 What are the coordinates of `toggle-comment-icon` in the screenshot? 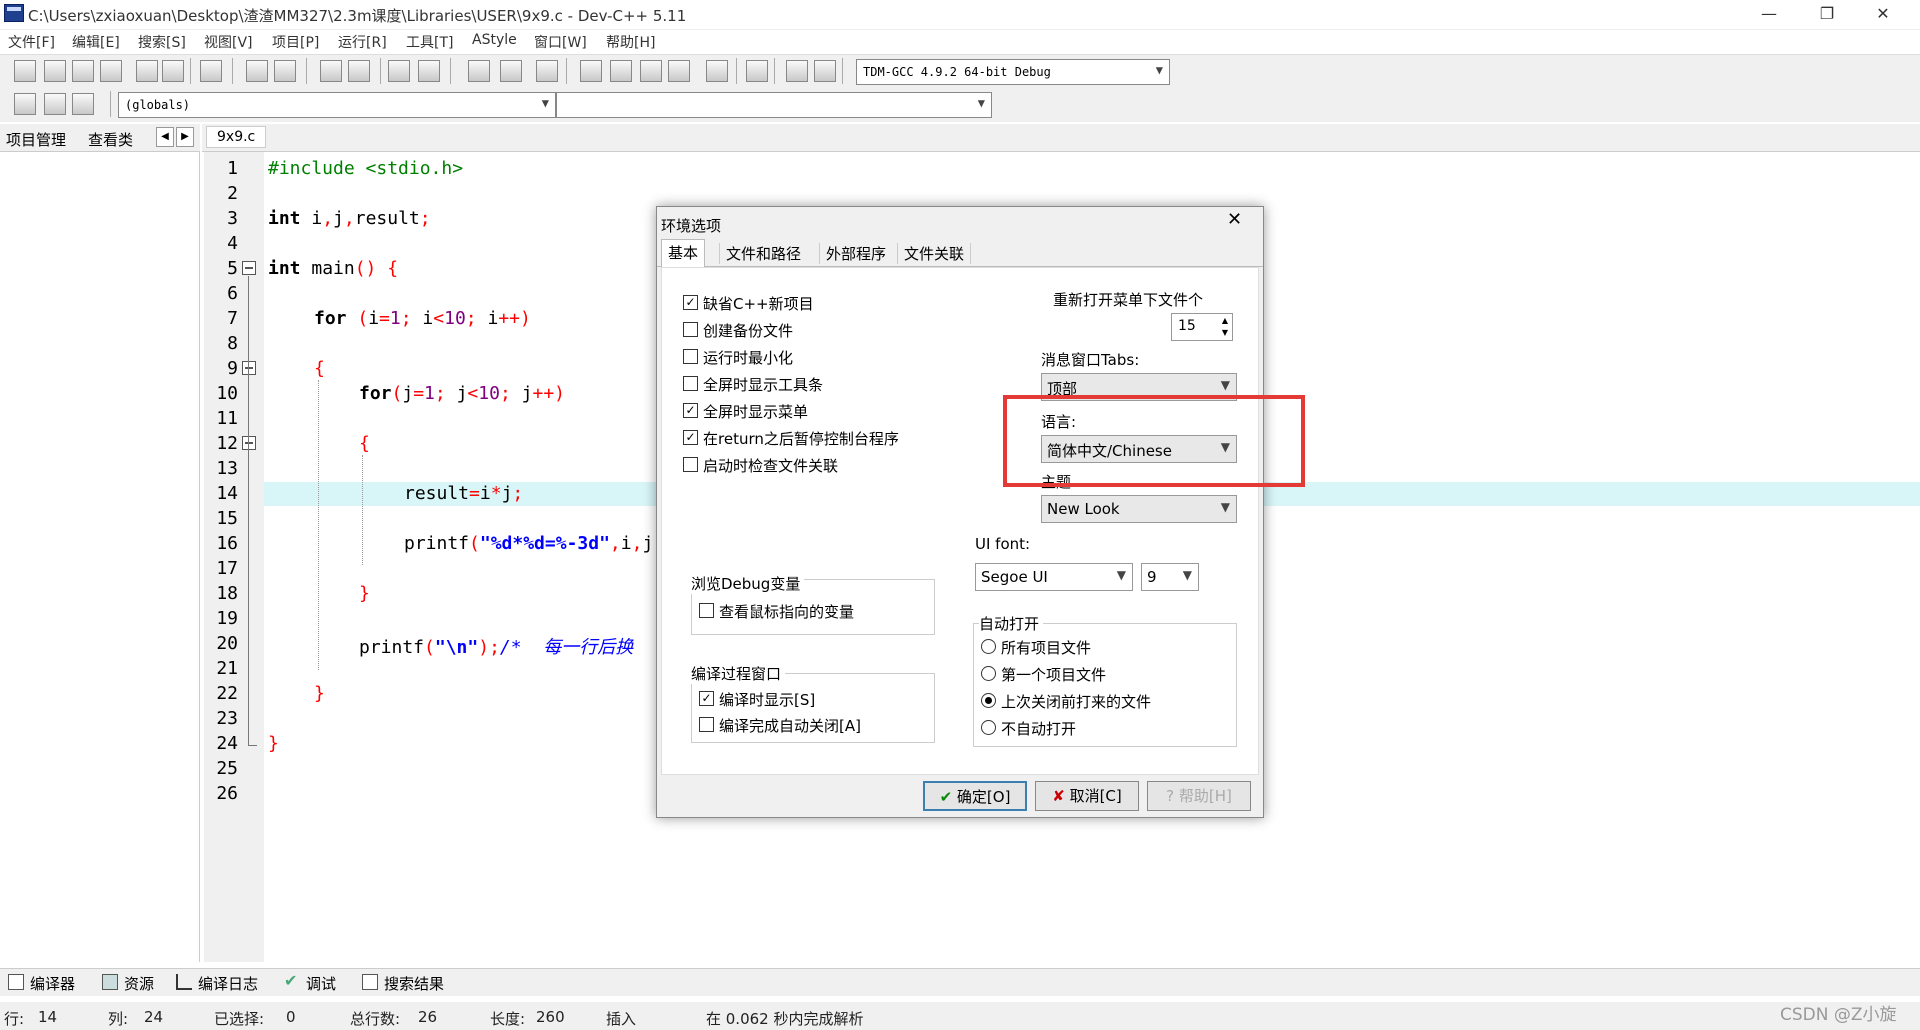 It's located at (547, 71).